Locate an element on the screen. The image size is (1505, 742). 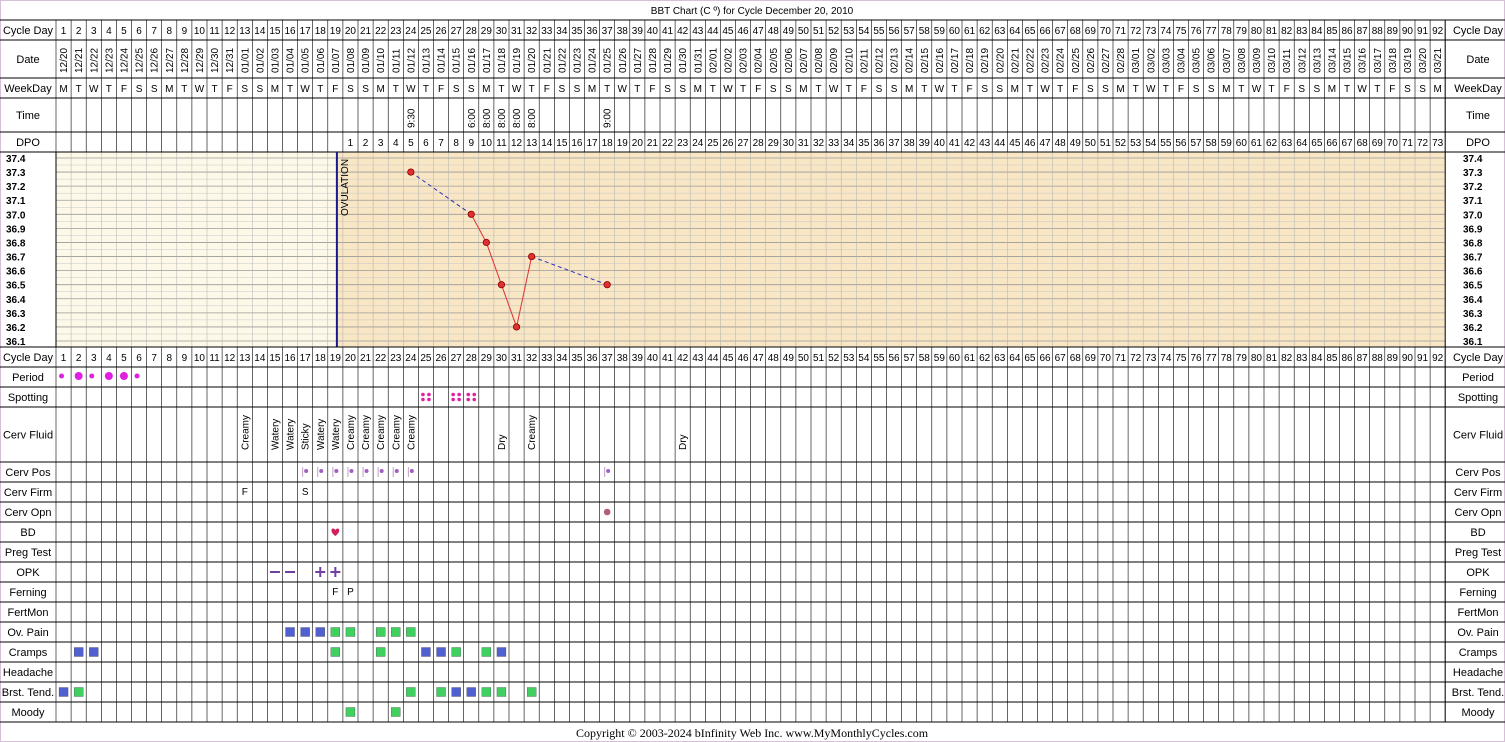
cycle-day-number: 57 is located at coordinates (910, 31).